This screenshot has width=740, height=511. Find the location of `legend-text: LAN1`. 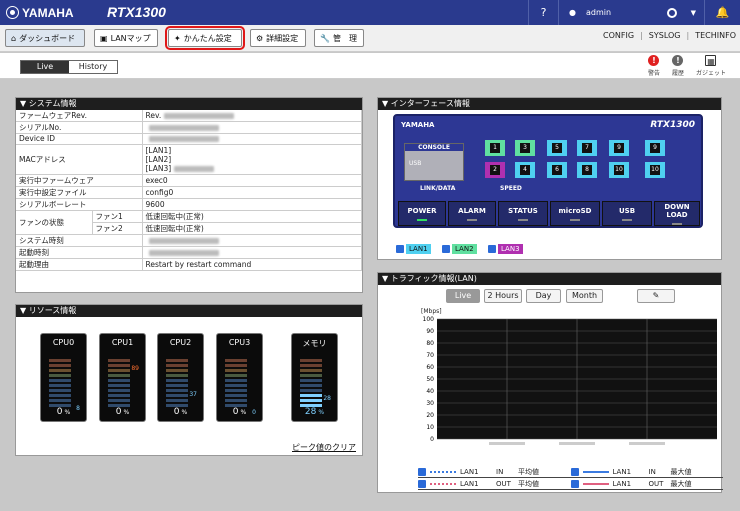

legend-text: LAN1 is located at coordinates (469, 471).